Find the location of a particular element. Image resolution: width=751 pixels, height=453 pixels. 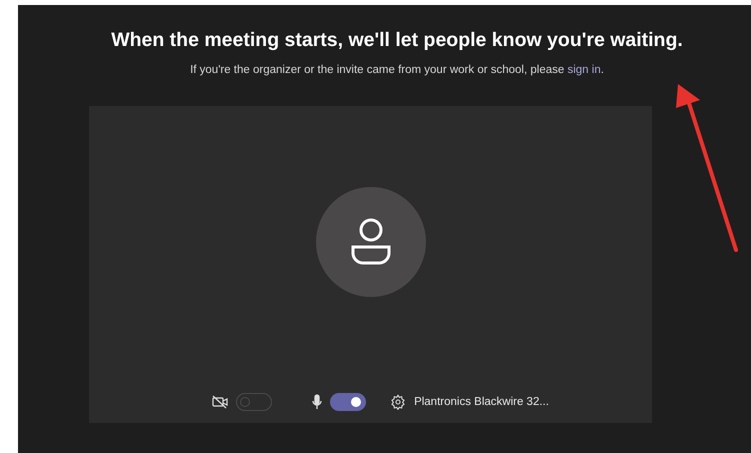

person-icon is located at coordinates (370, 242).